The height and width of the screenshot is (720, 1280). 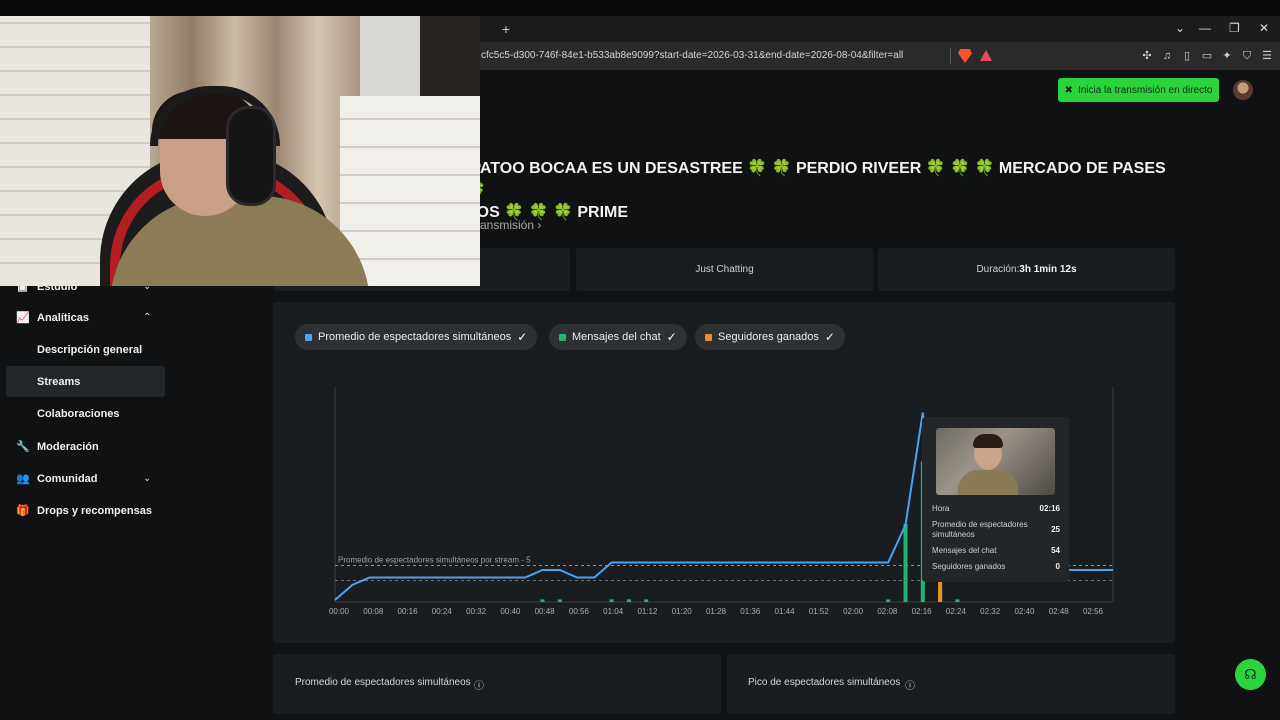 What do you see at coordinates (52, 318) in the screenshot?
I see `sidebar-item-analiticas: 📈 Analíticas` at bounding box center [52, 318].